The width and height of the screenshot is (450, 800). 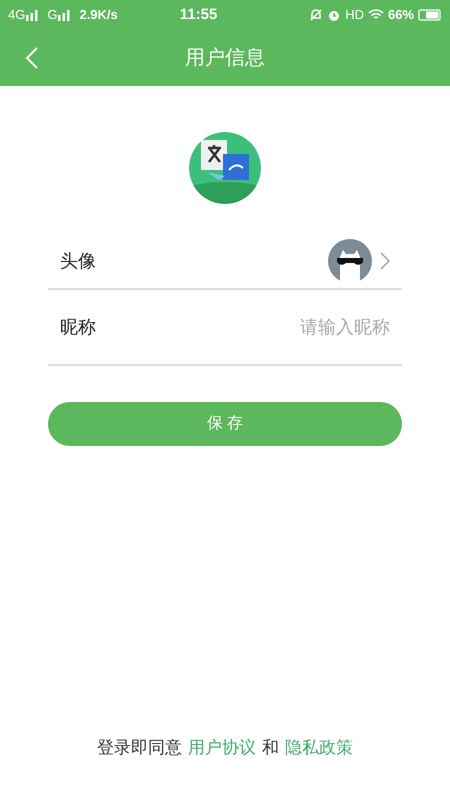 I want to click on alarm-icon, so click(x=334, y=15).